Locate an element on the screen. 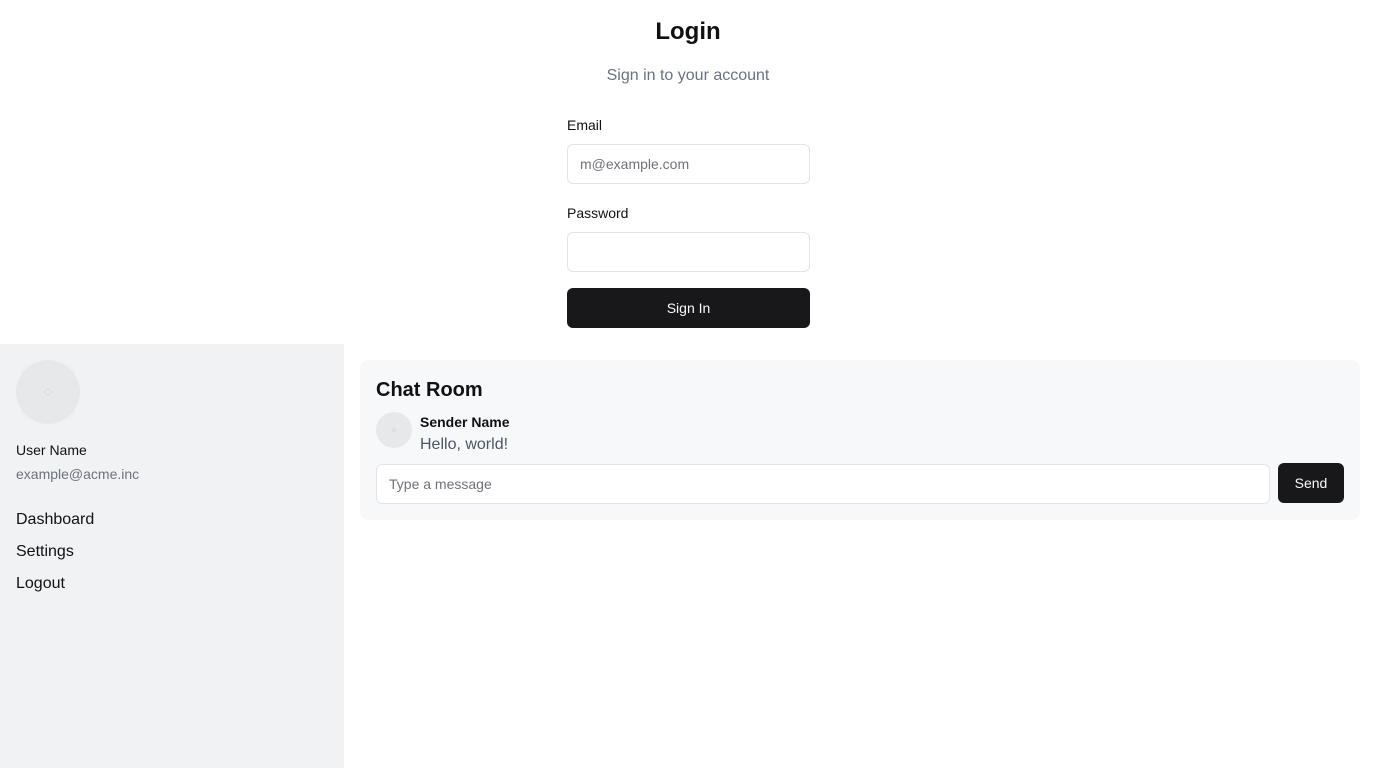  sidebar-item-settings: Settings is located at coordinates (55, 556).